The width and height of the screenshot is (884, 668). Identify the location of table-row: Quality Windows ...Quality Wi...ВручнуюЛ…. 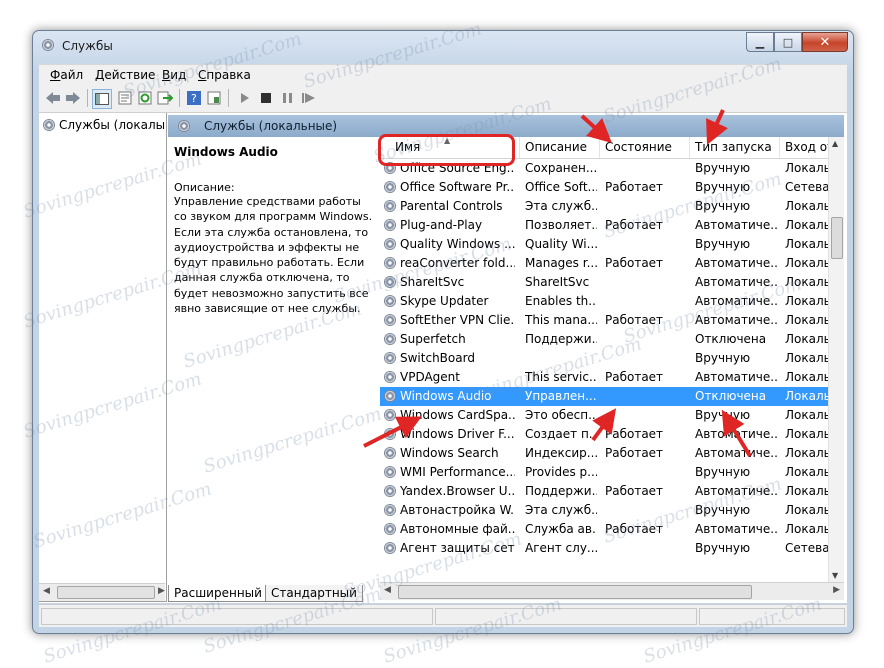
(604, 244).